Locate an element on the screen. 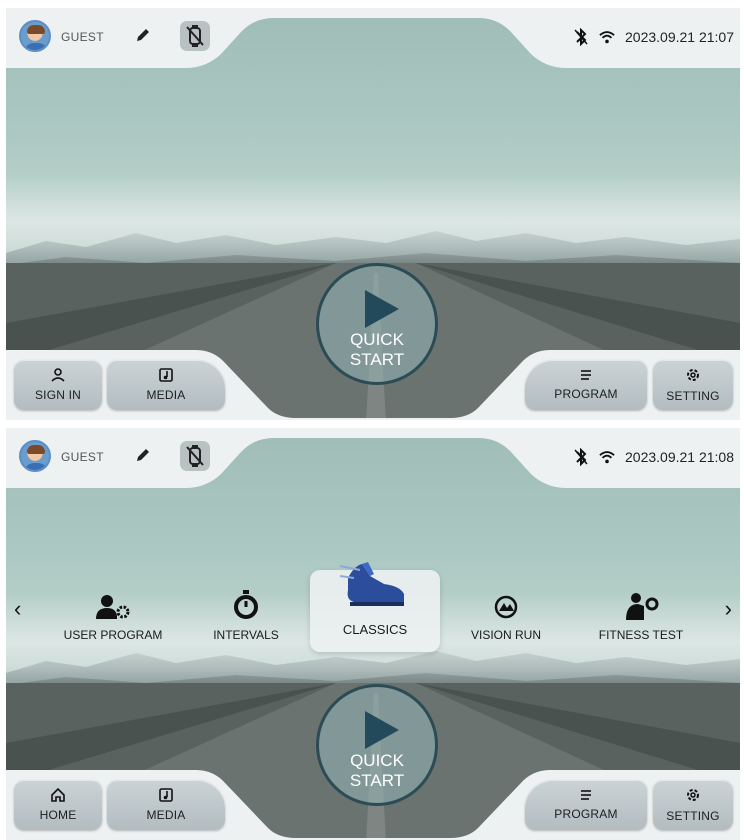  program-label: FITNESS TEST is located at coordinates (641, 635).